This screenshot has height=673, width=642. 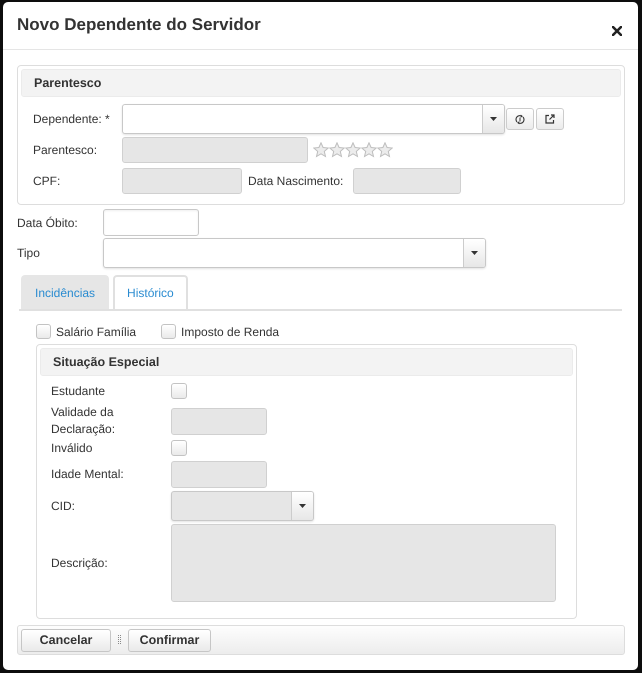 I want to click on field-label: Dependente: *, so click(x=72, y=119).